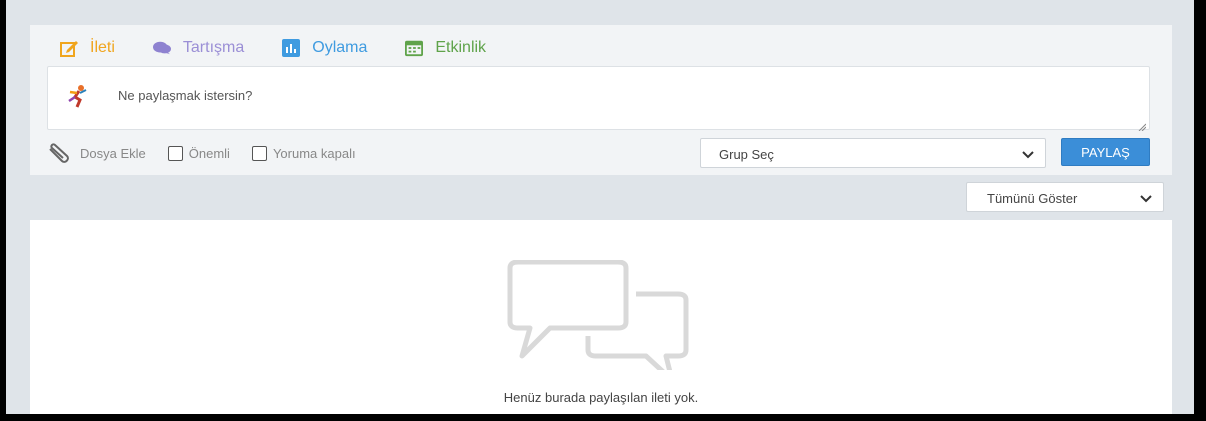 The height and width of the screenshot is (421, 1206). What do you see at coordinates (340, 47) in the screenshot?
I see `tab-label: Oylama` at bounding box center [340, 47].